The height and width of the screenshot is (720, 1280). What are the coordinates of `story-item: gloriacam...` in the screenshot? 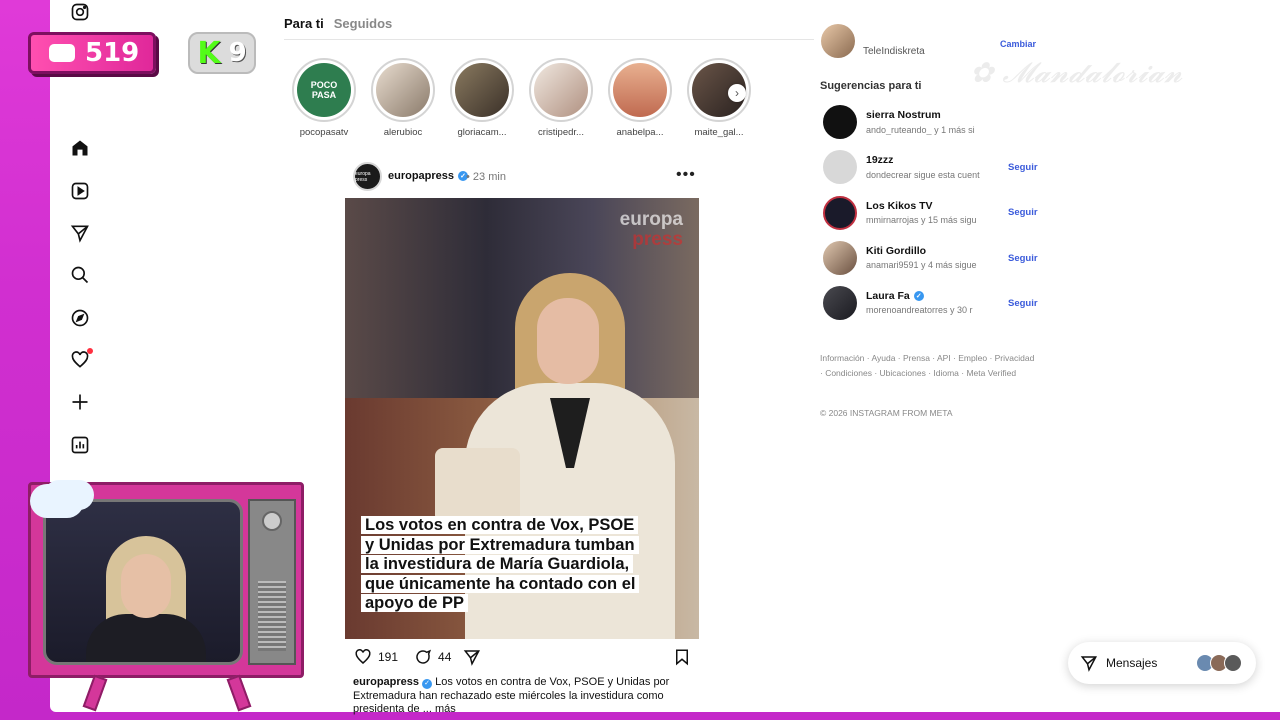 It's located at (482, 98).